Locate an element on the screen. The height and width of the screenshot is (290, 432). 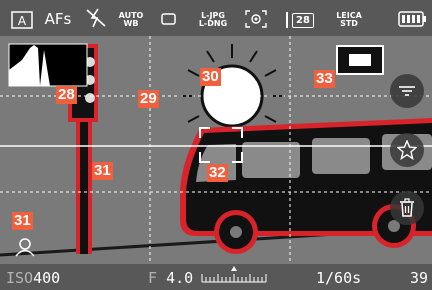
callout-31-corner: 31 is located at coordinates (22, 221).